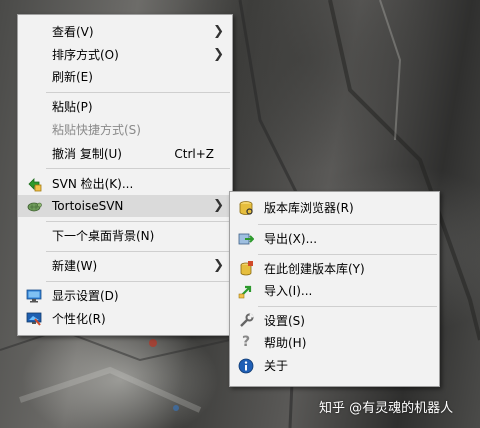 The width and height of the screenshot is (480, 428). I want to click on menu-item-sort-by: 排序方式(O) ❯, so click(125, 55).